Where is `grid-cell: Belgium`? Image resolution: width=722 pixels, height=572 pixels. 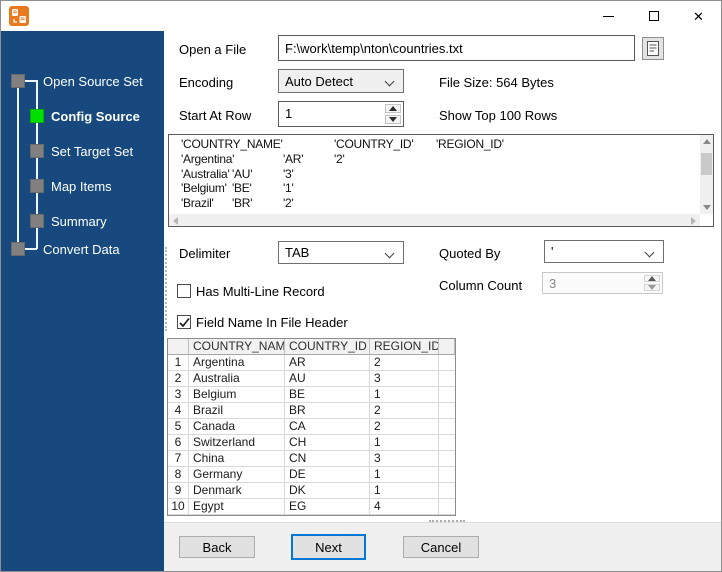
grid-cell: Belgium is located at coordinates (237, 395).